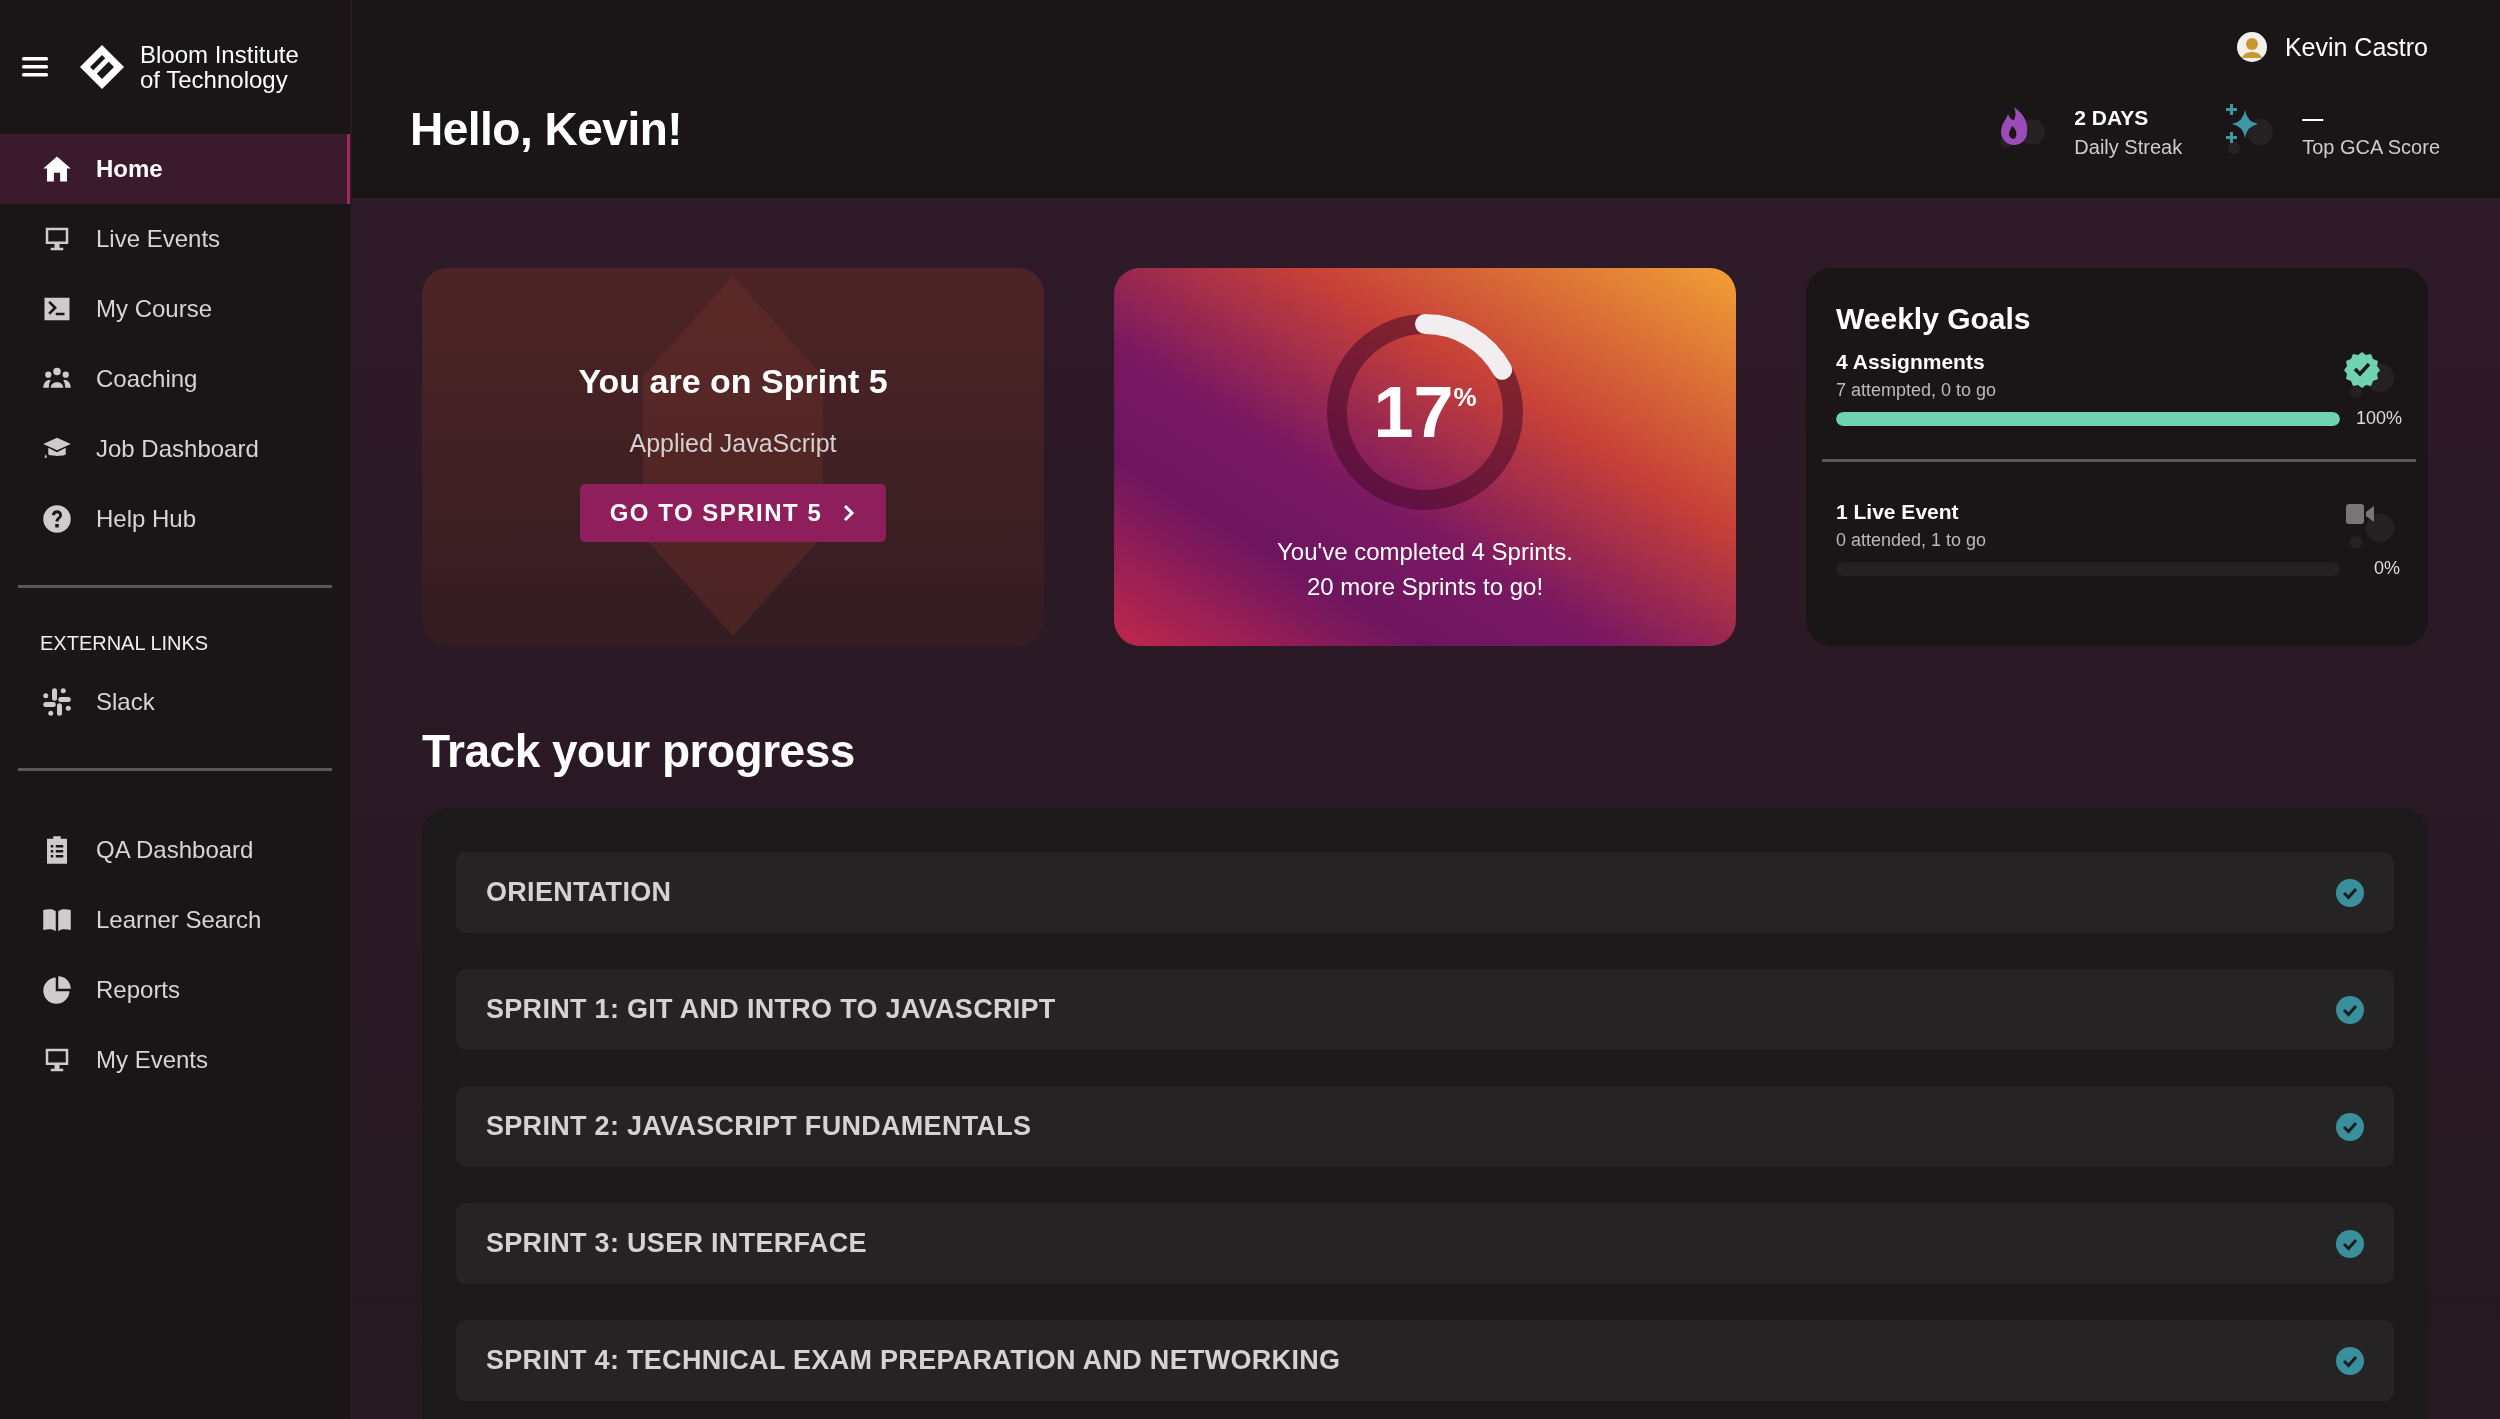 The image size is (2500, 1419). Describe the element at coordinates (546, 129) in the screenshot. I see `greeting: Hello, Kevin!` at that location.